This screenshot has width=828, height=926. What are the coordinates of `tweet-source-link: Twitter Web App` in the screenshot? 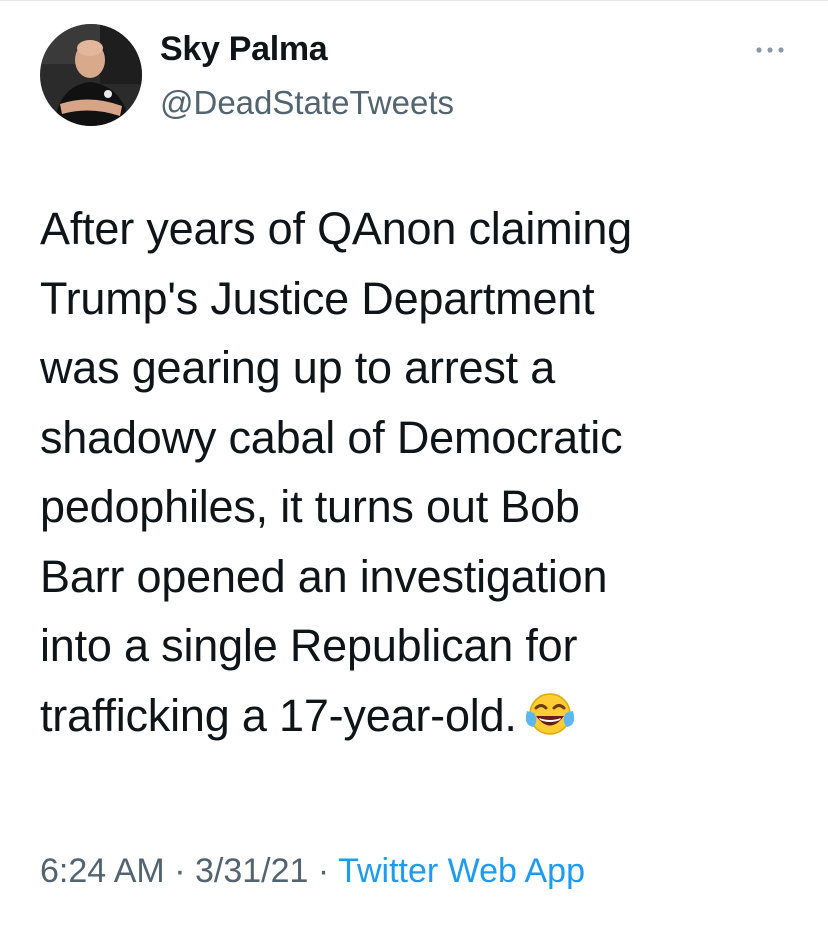 It's located at (461, 871).